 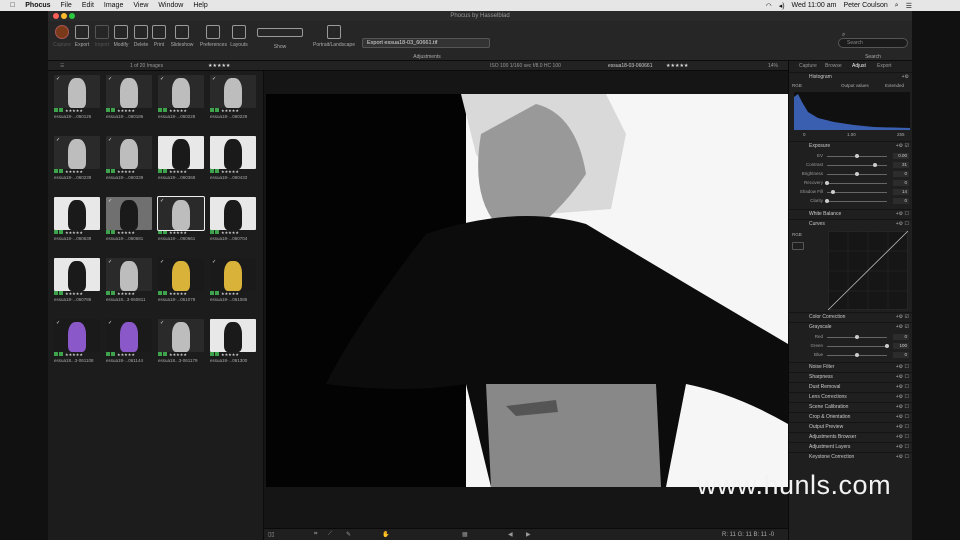 What do you see at coordinates (905, 77) in the screenshot?
I see `histogram-menu-icon: +⚙` at bounding box center [905, 77].